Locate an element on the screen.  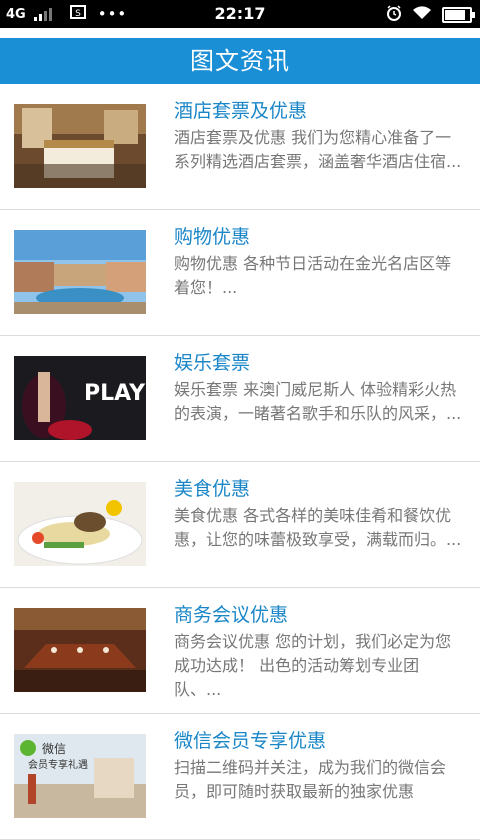
status-bar: 4G S ••• 22:17 is located at coordinates (240, 14).